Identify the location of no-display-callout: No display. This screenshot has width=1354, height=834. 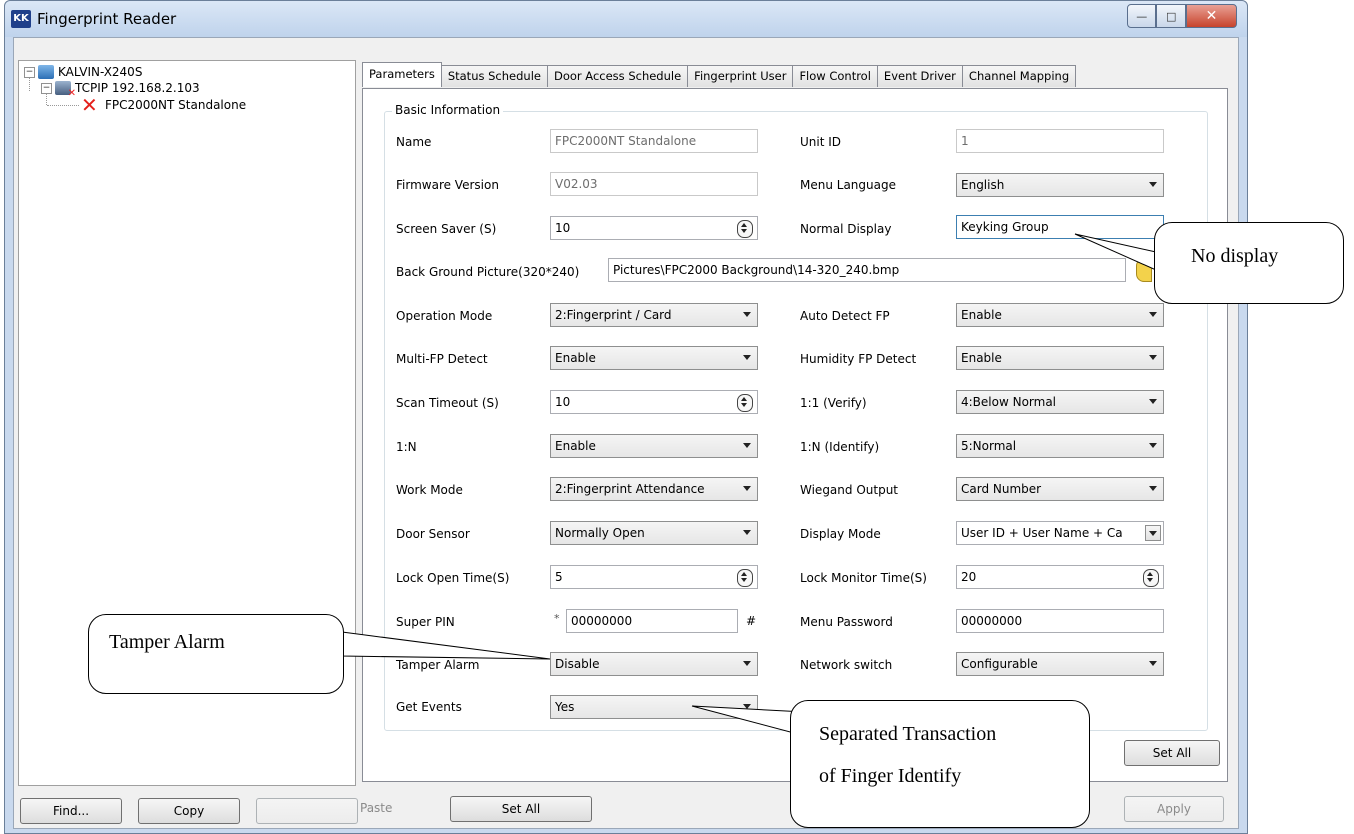
(1249, 263).